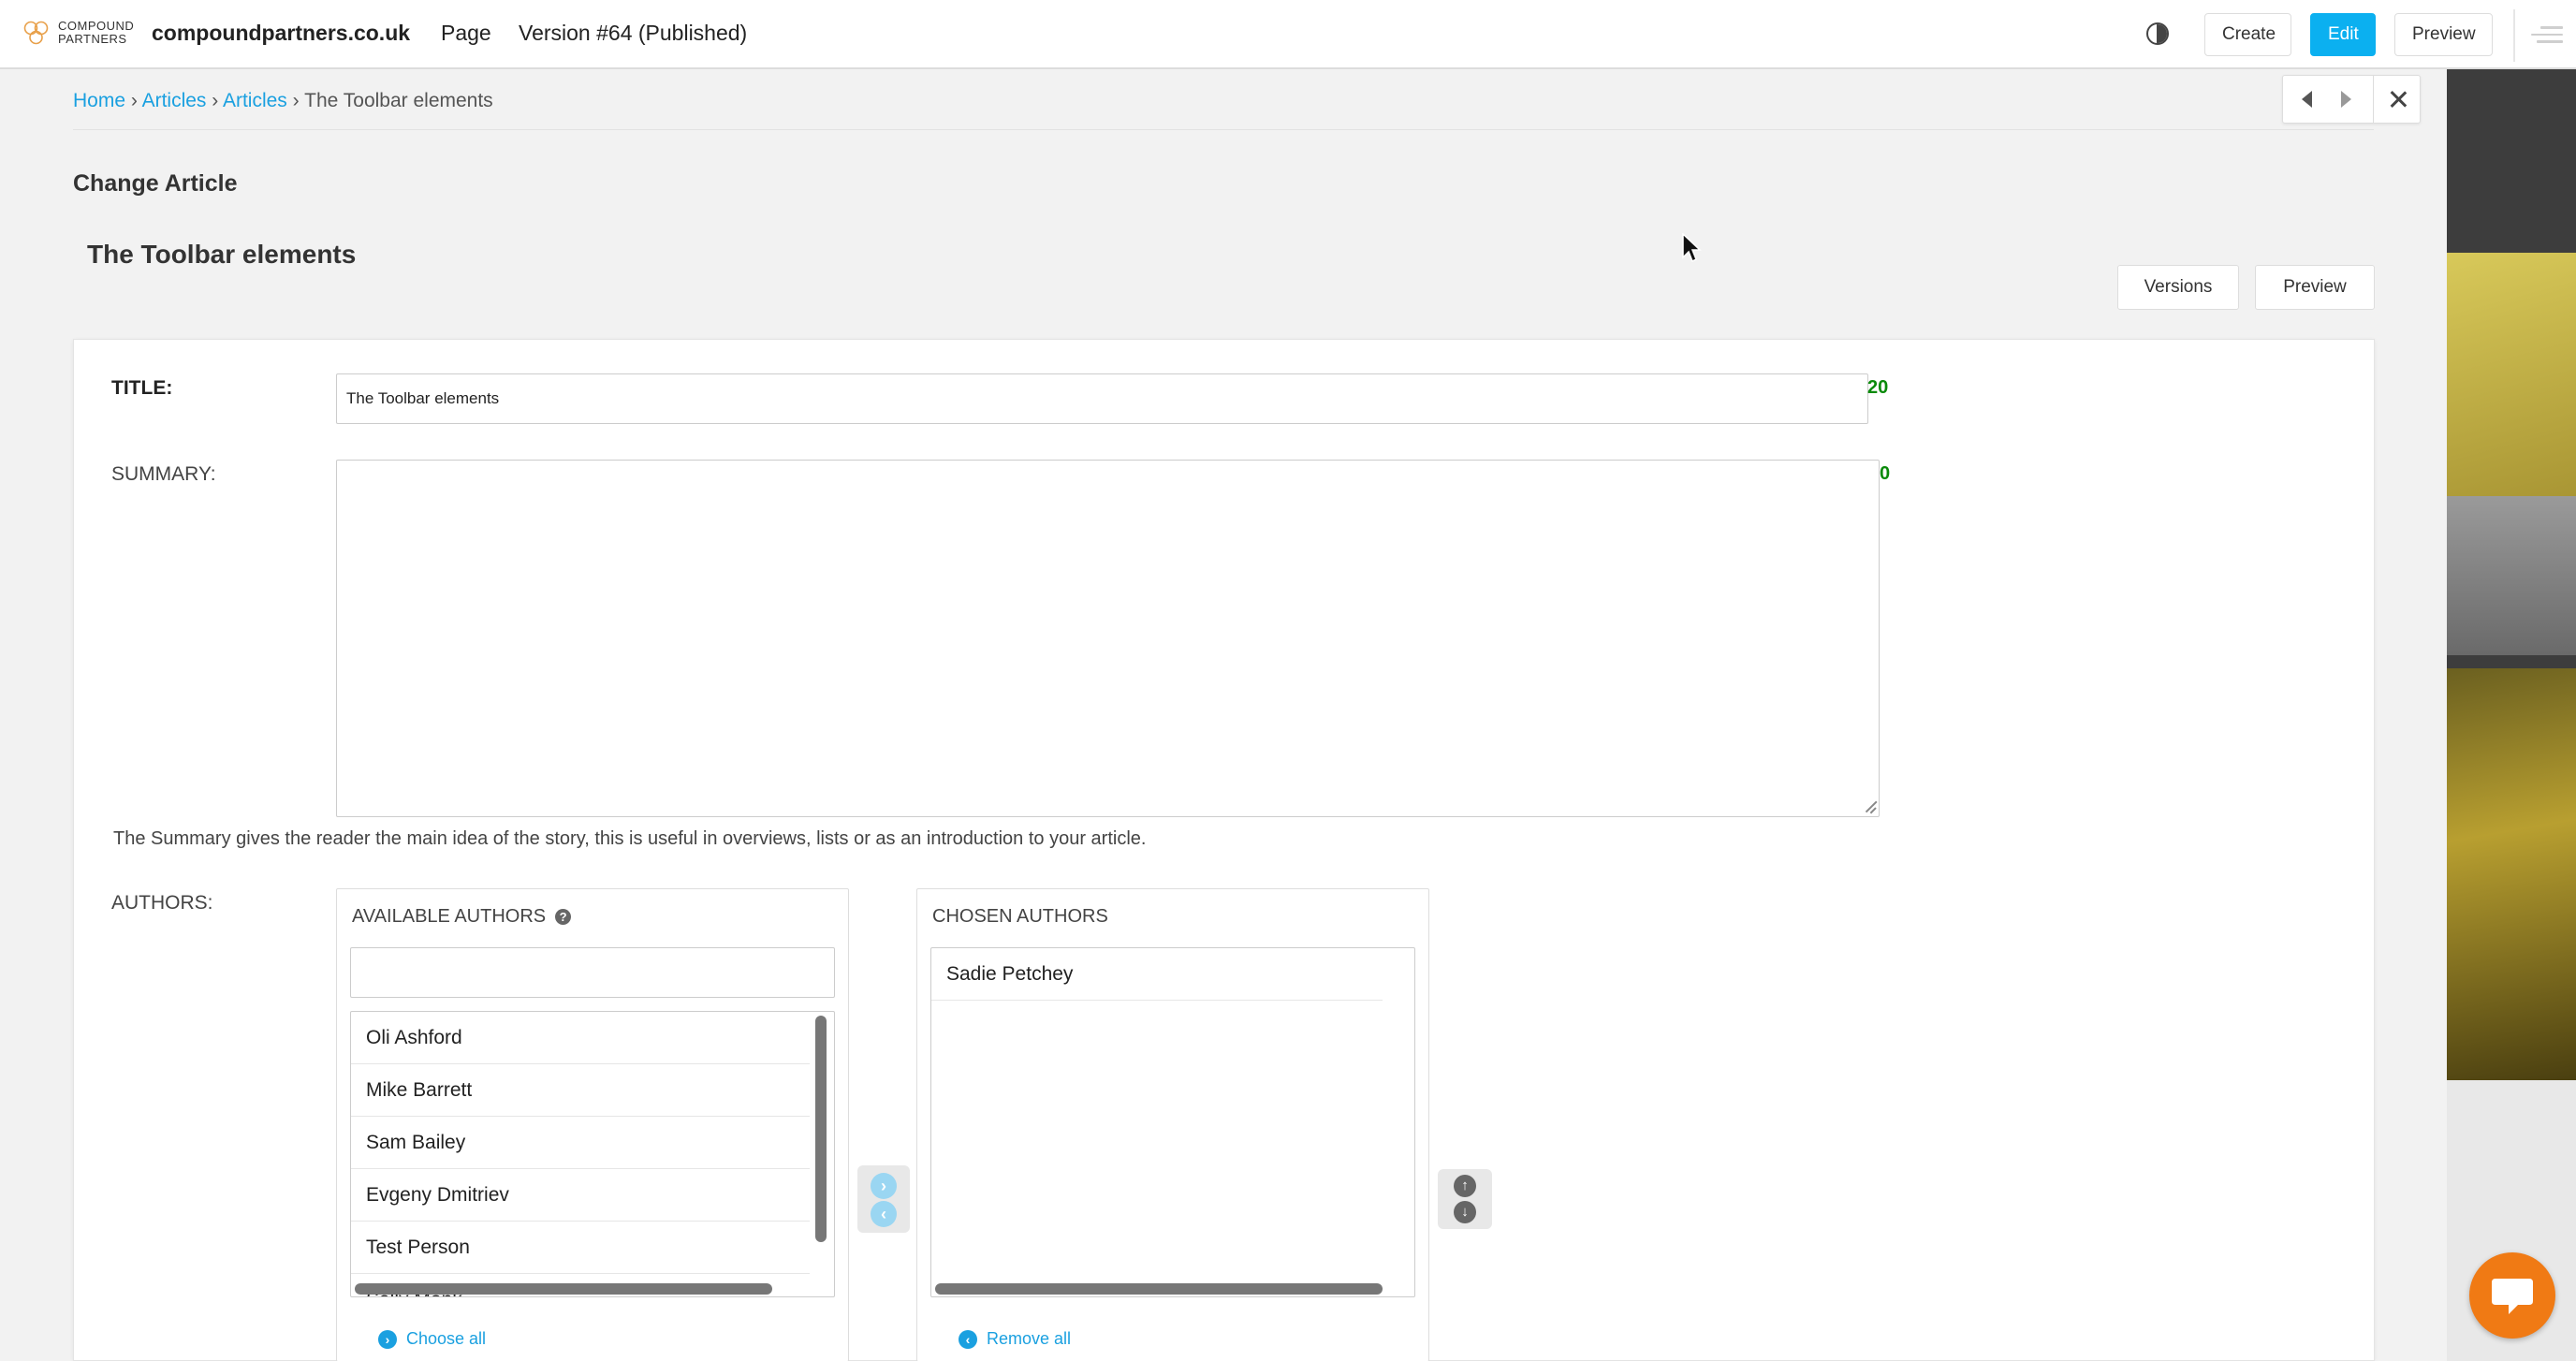  Describe the element at coordinates (281, 33) in the screenshot. I see `site-menu: compoundpartners.co.uk` at that location.